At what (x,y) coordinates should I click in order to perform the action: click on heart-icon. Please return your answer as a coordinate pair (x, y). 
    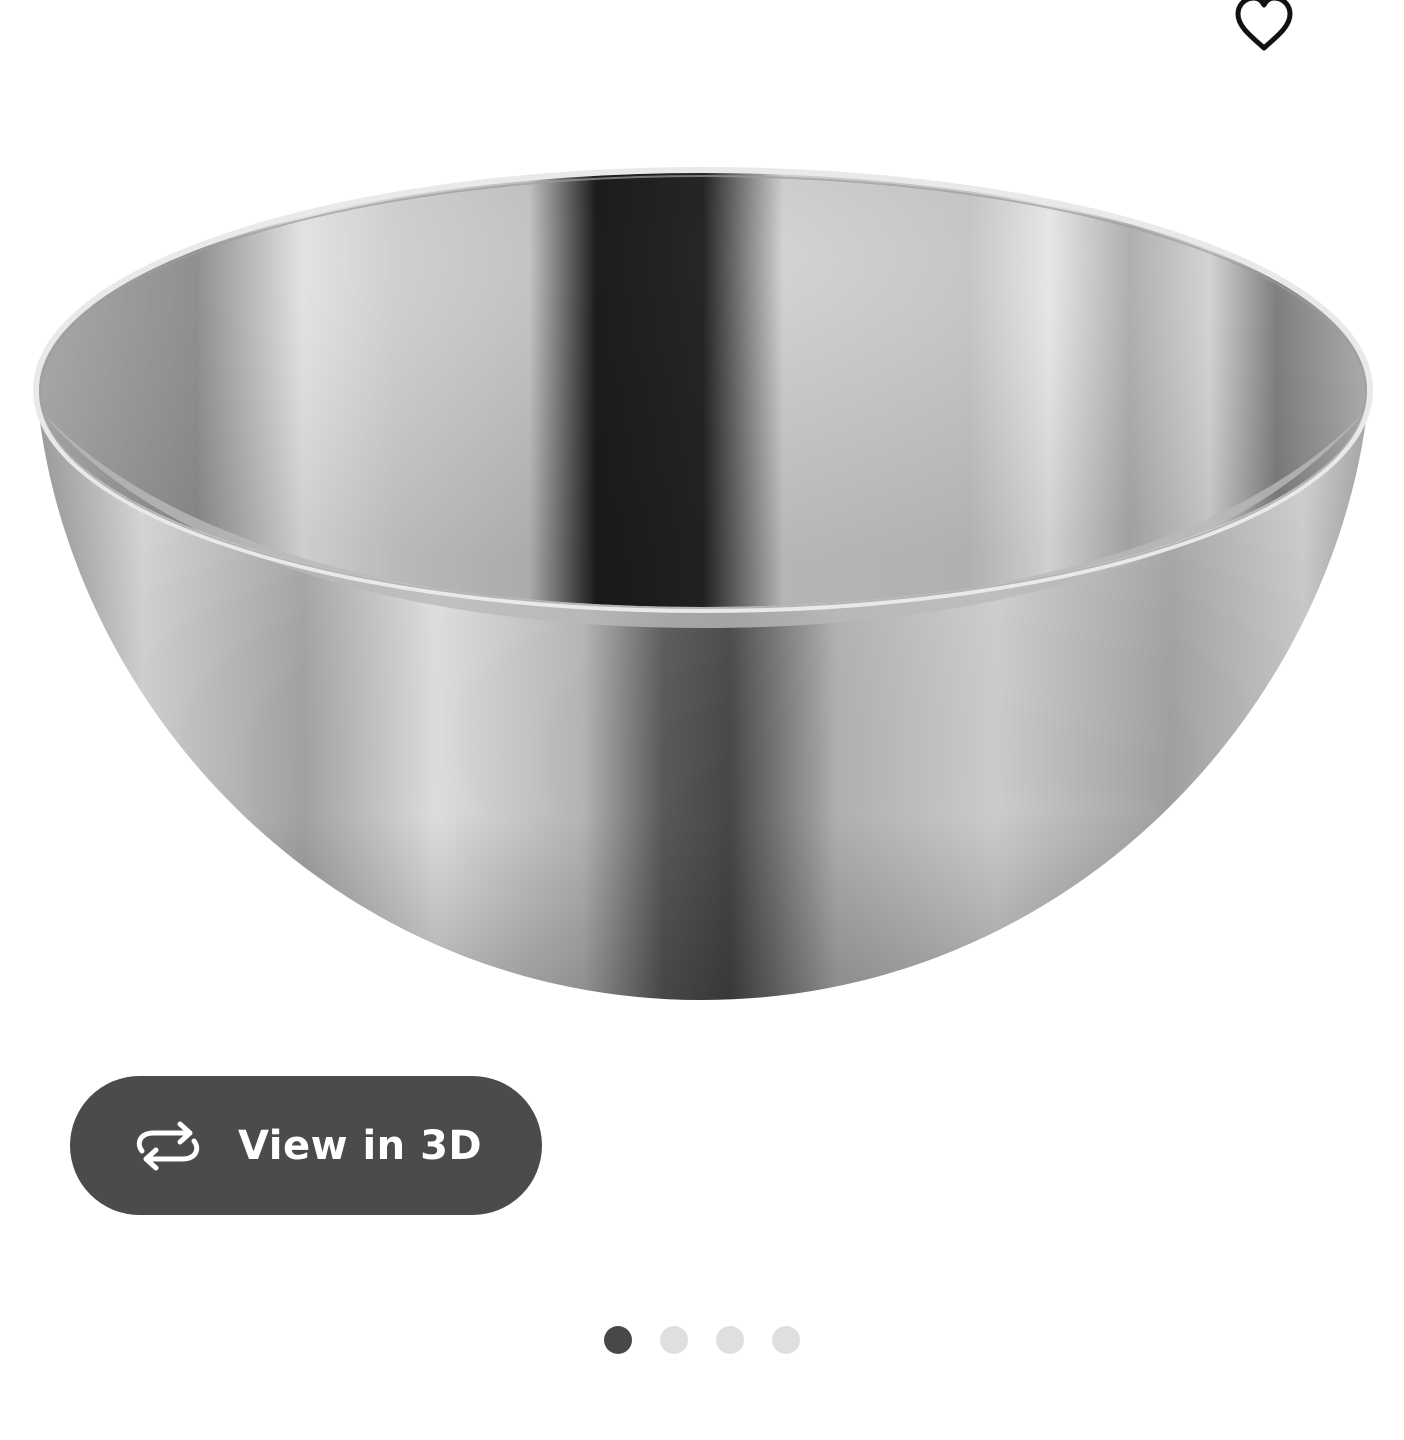
    Looking at the image, I should click on (1264, 25).